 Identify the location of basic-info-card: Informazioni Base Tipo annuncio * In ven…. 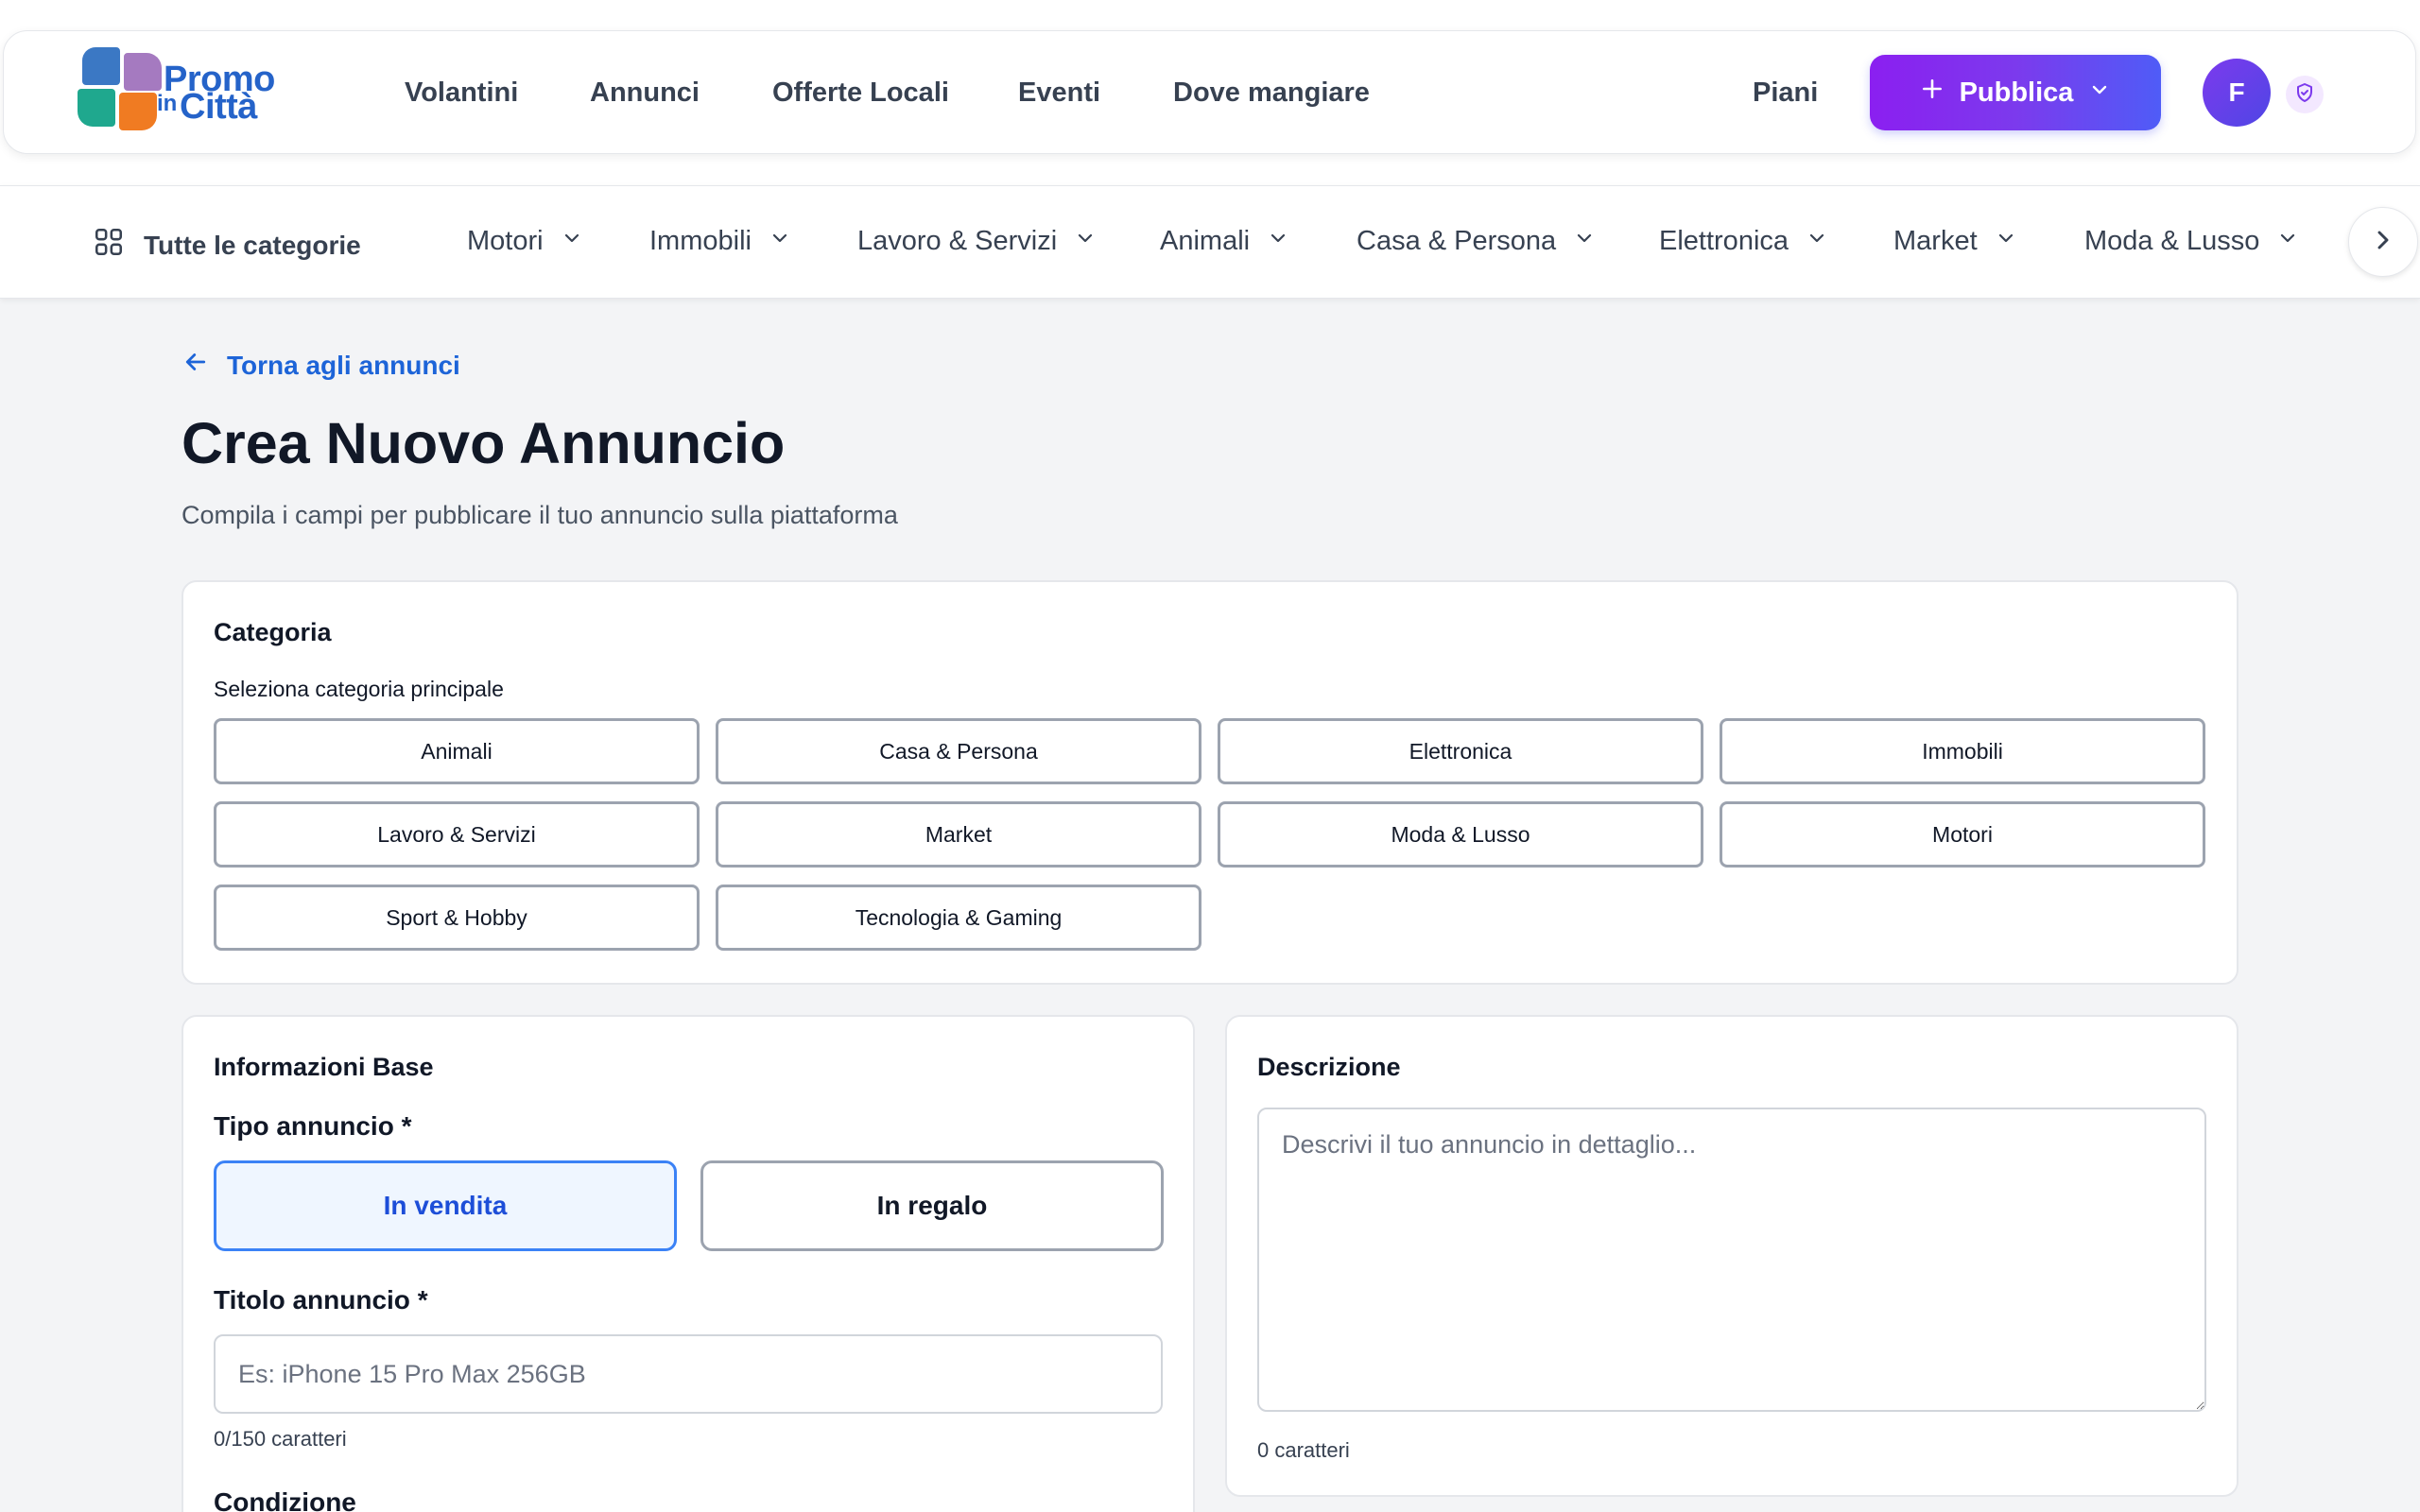
(689, 1263).